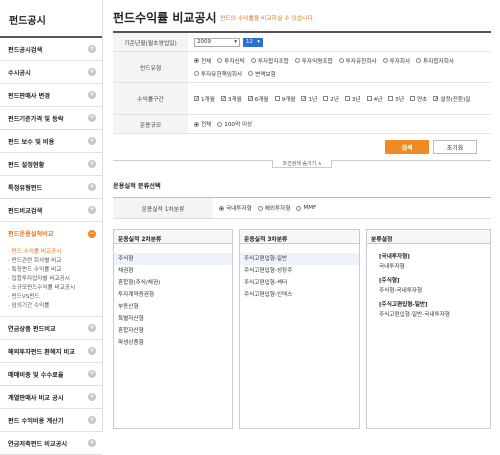 Image resolution: width=500 pixels, height=455 pixels. What do you see at coordinates (439, 61) in the screenshot?
I see `fund-type-option-label: 투자합자회사` at bounding box center [439, 61].